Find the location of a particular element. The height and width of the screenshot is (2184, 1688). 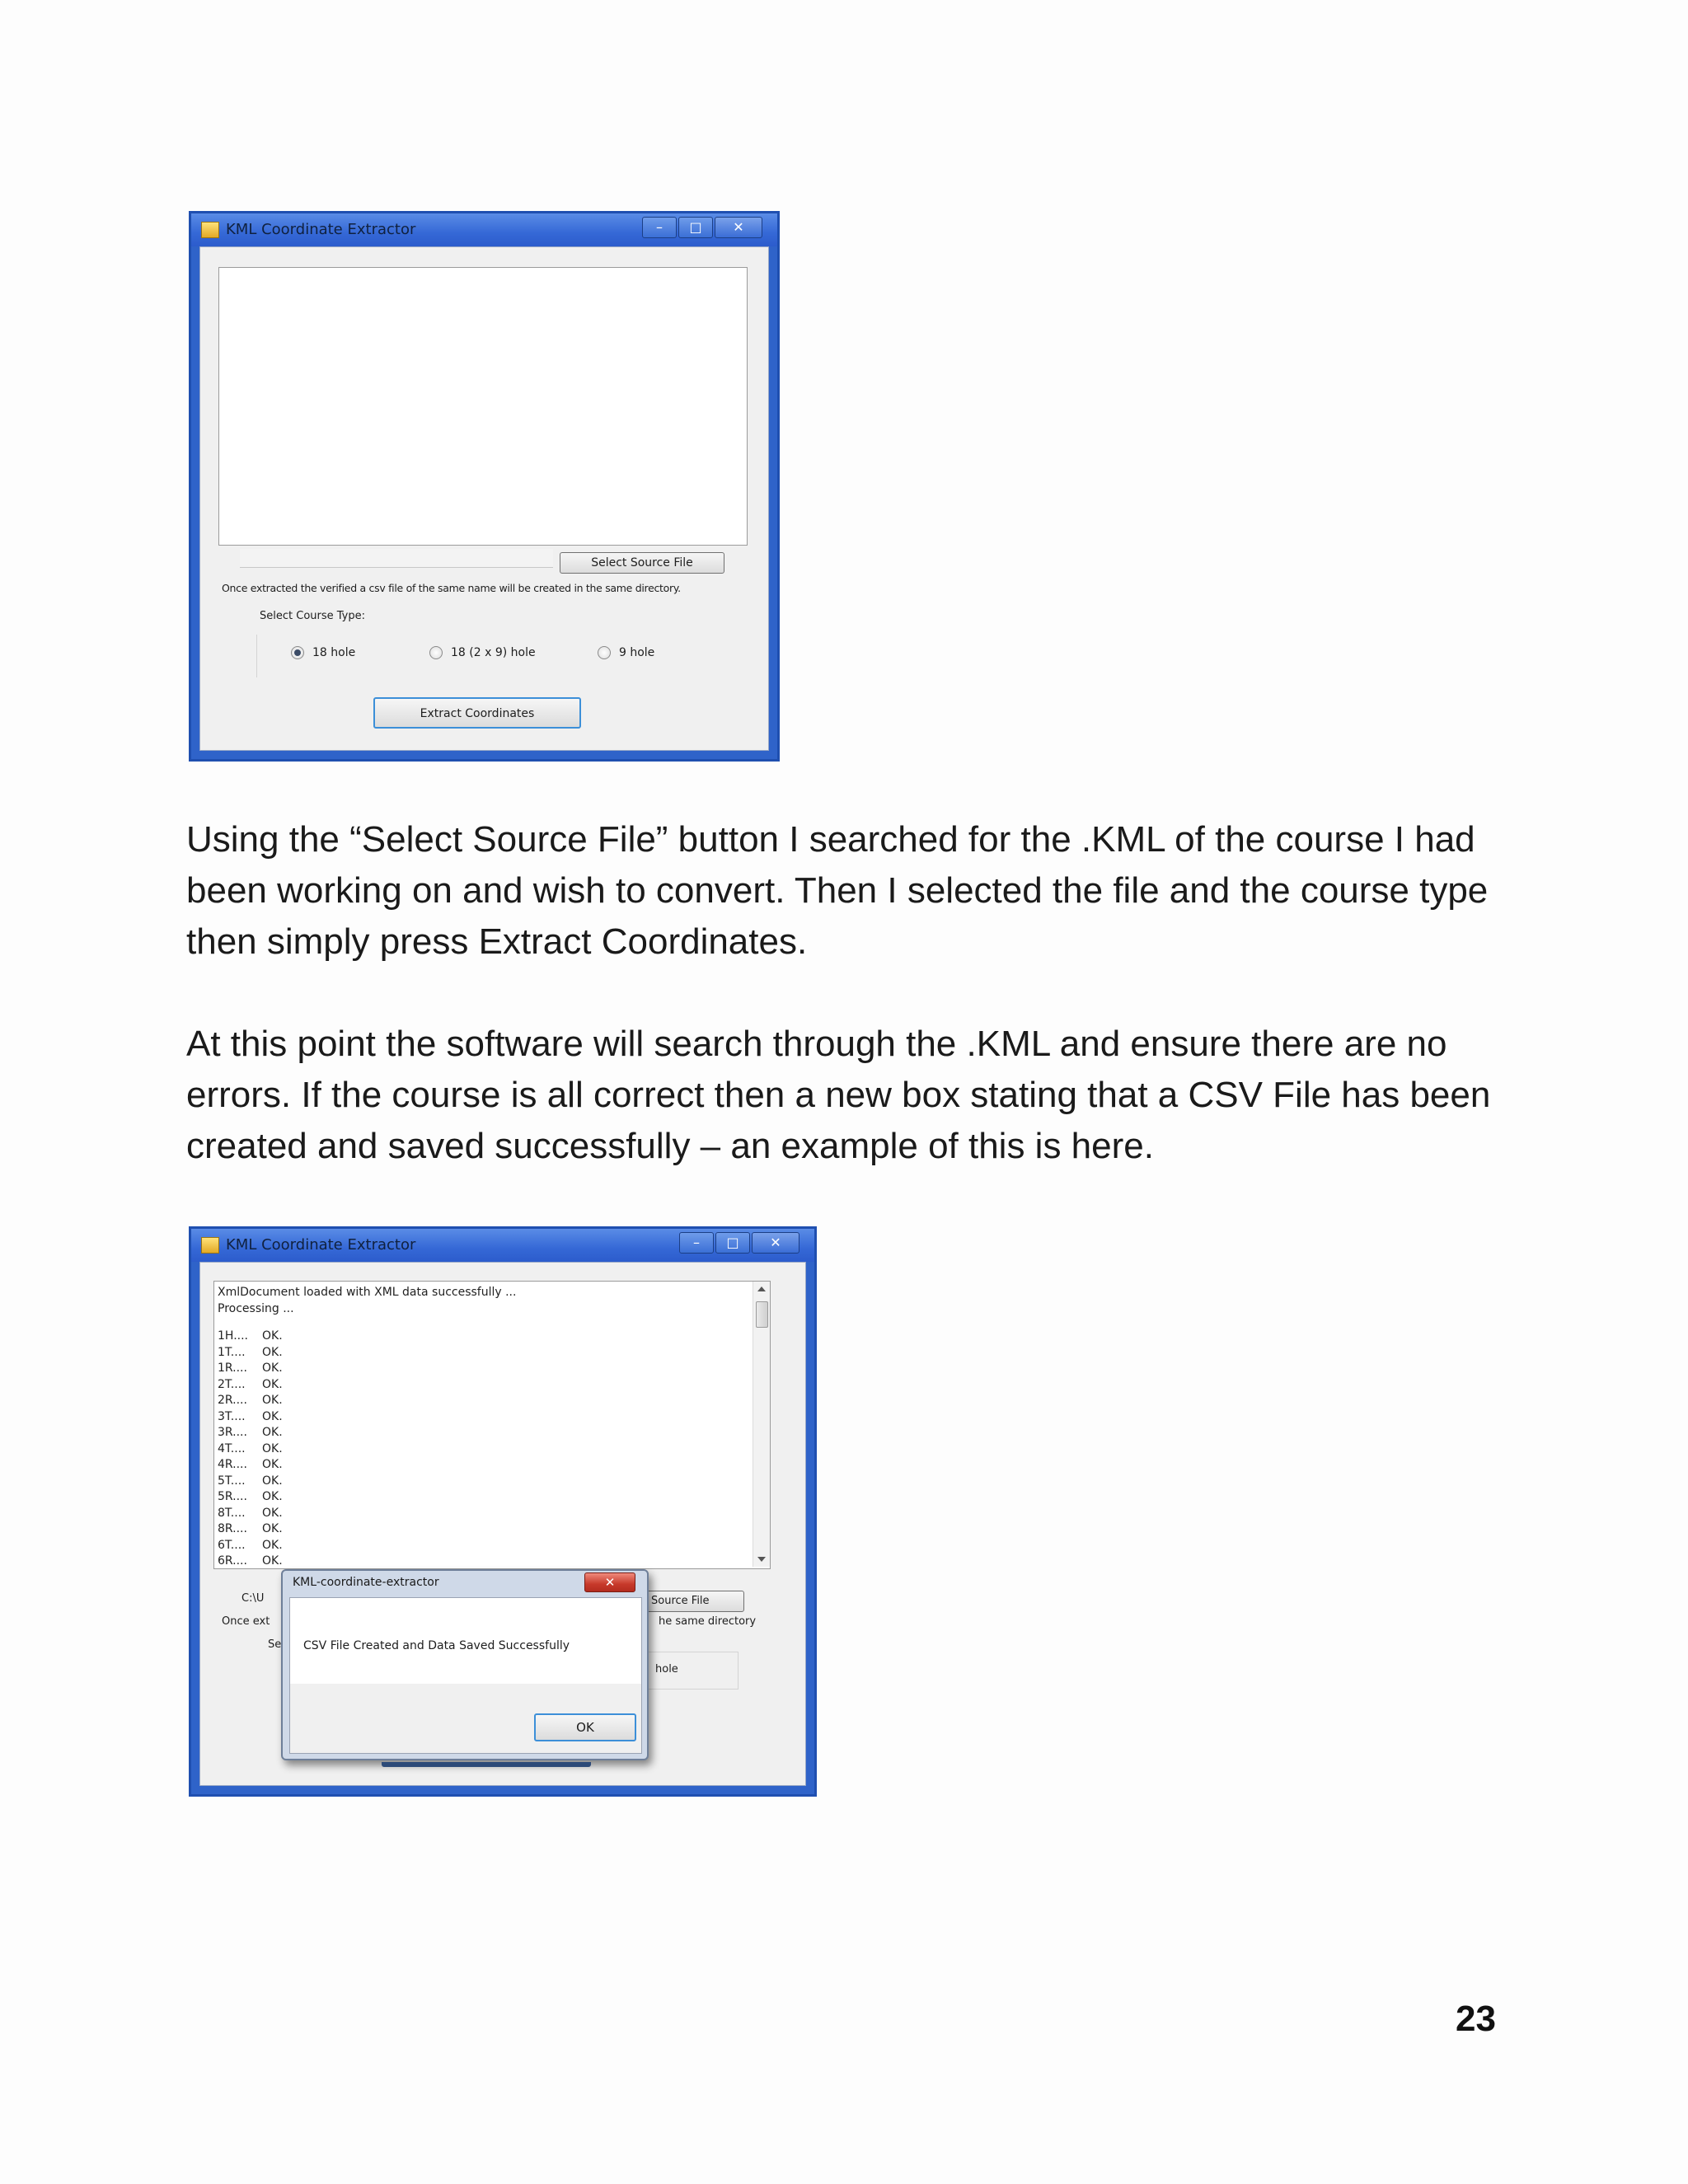

log-row: 2T.... OK. is located at coordinates (251, 1384).